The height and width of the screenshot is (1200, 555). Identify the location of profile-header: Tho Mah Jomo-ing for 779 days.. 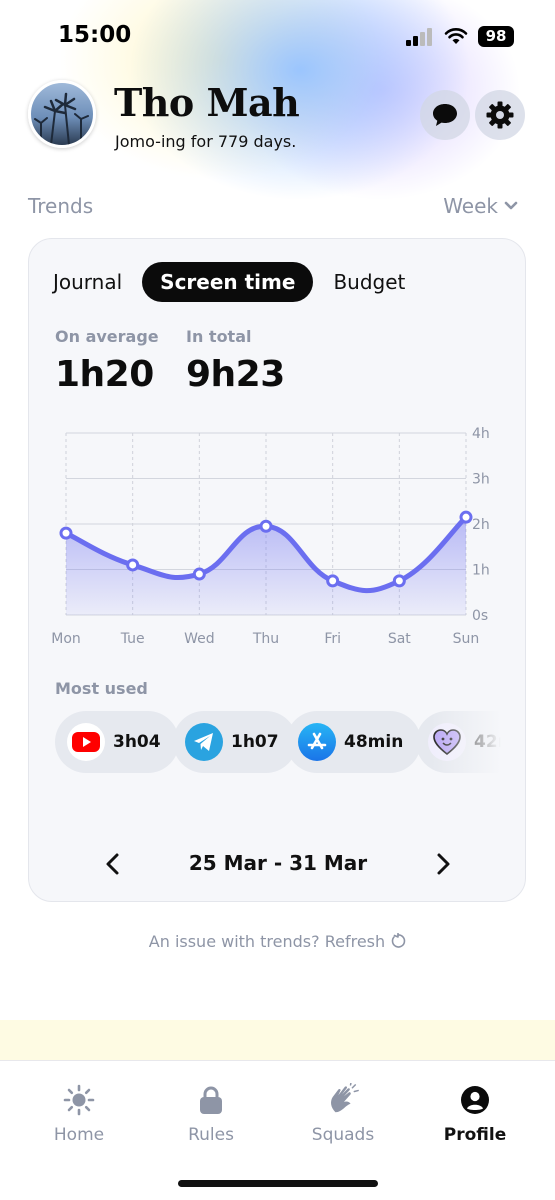
(278, 116).